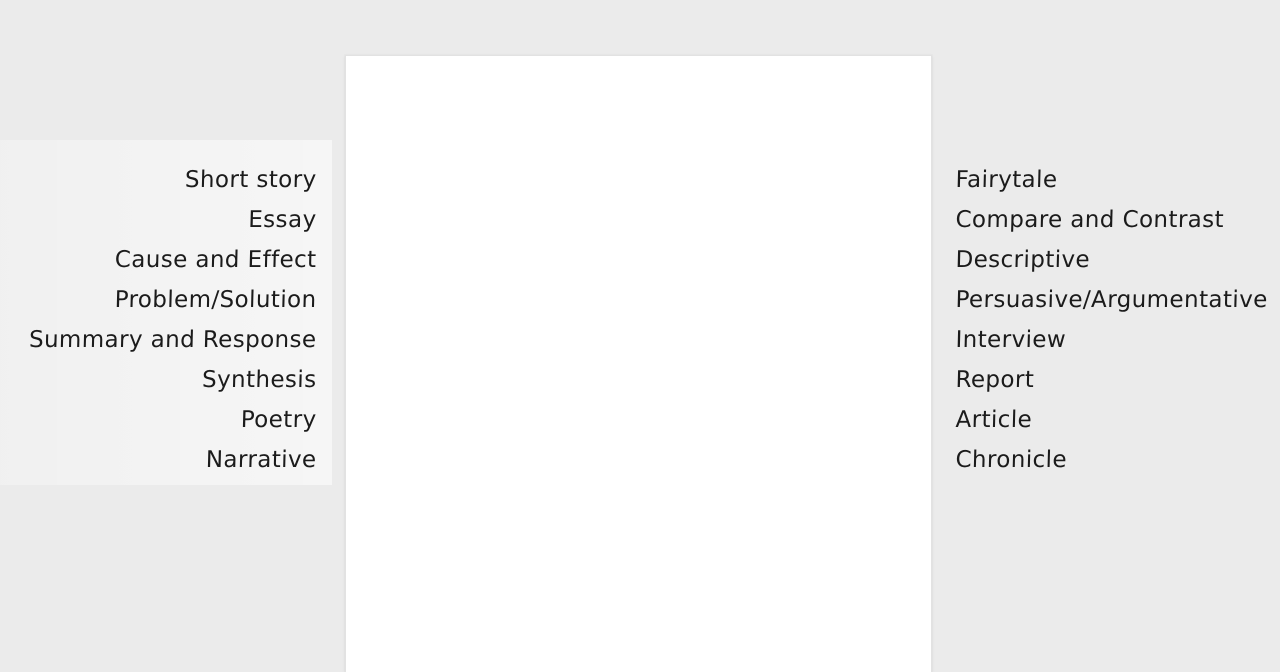  What do you see at coordinates (158, 260) in the screenshot?
I see `list-item: Cause and Effect` at bounding box center [158, 260].